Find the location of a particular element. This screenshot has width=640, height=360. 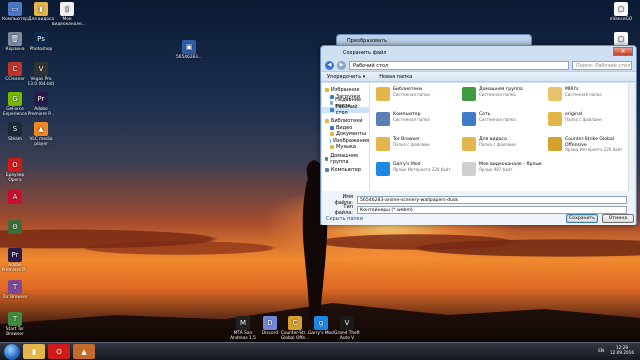

gmod-icon: g is located at coordinates (321, 323).